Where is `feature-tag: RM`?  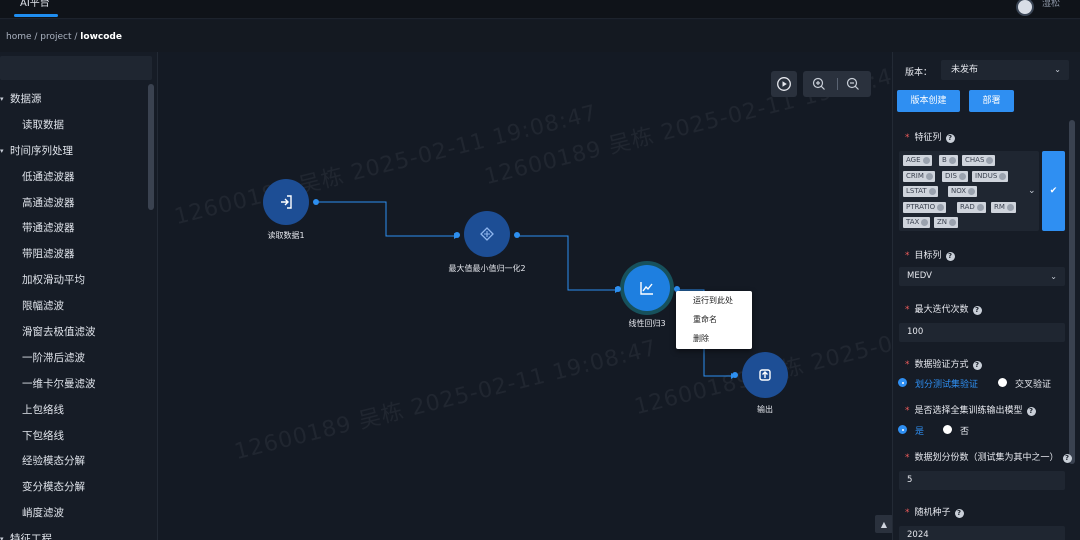
feature-tag: RM is located at coordinates (1003, 207).